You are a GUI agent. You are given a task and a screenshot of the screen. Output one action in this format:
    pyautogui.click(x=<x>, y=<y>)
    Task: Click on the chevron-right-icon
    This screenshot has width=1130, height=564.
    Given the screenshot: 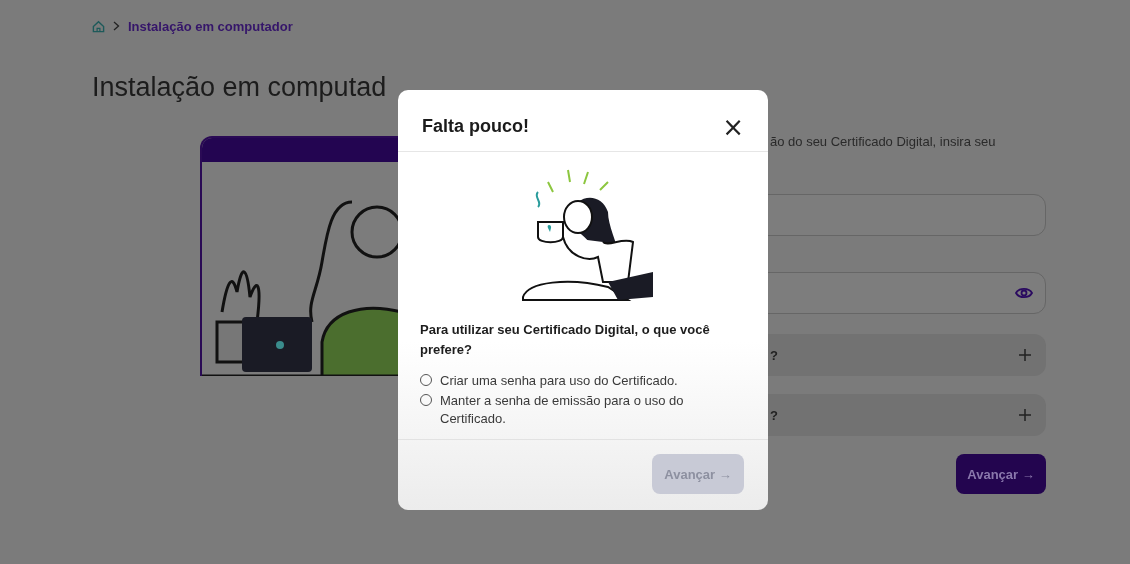 What is the action you would take?
    pyautogui.click(x=116, y=26)
    